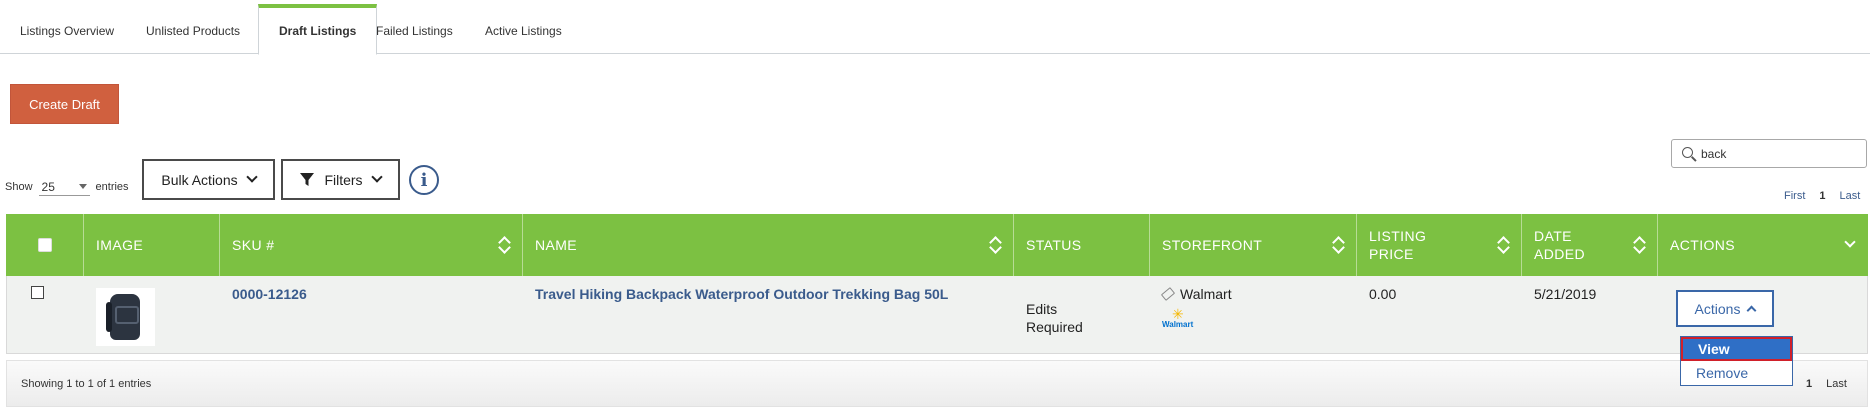 This screenshot has height=413, width=1873. I want to click on bulk-actions-button: Bulk Actions, so click(208, 179).